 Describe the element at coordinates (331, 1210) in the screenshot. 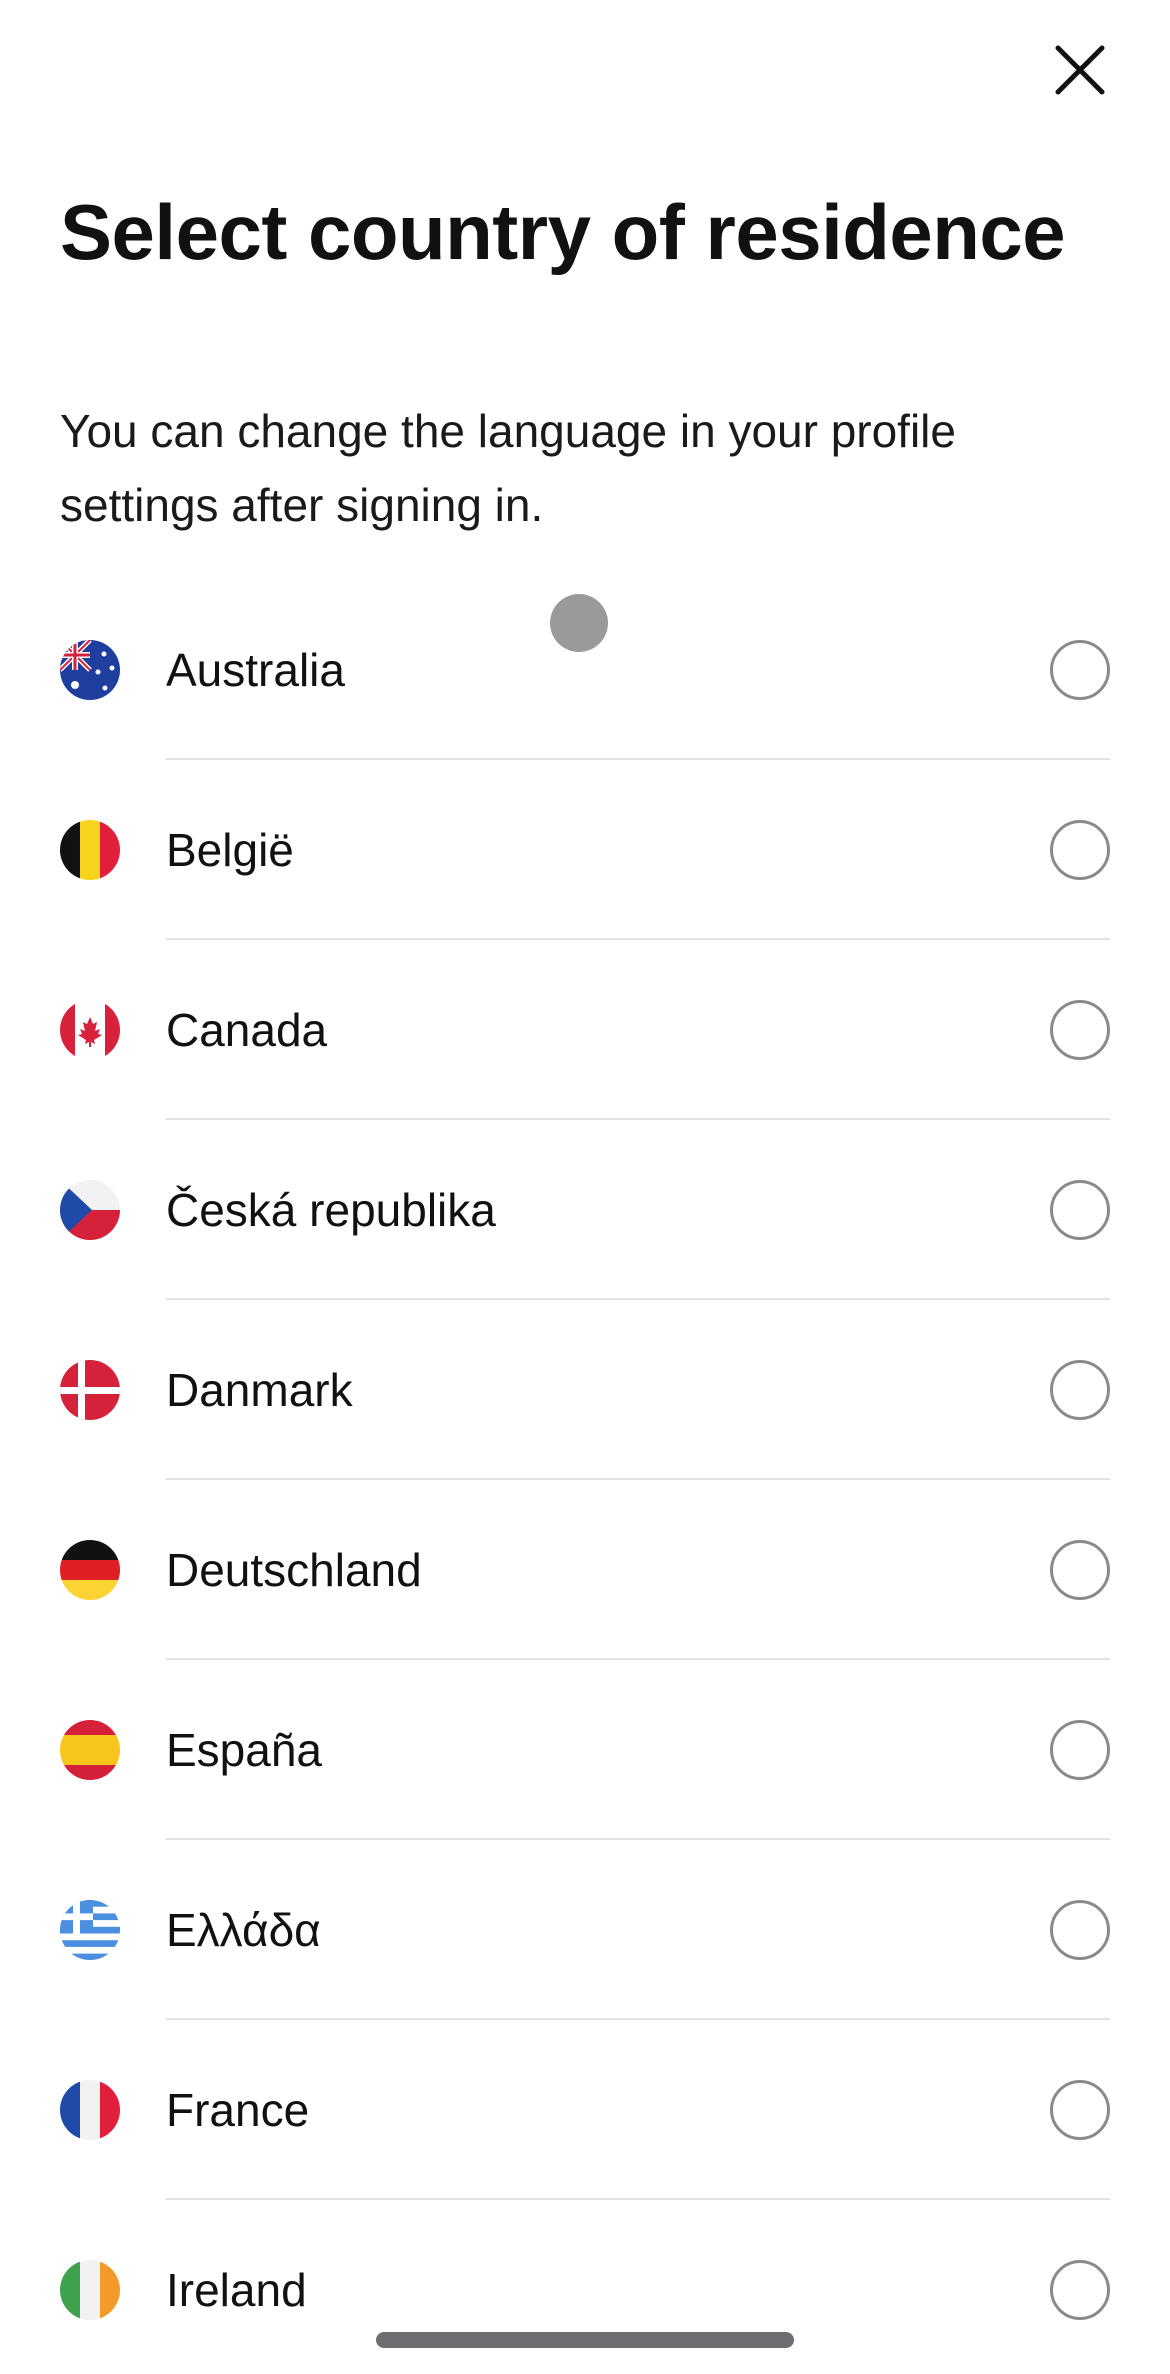

I see `country-name: Česká republika` at that location.